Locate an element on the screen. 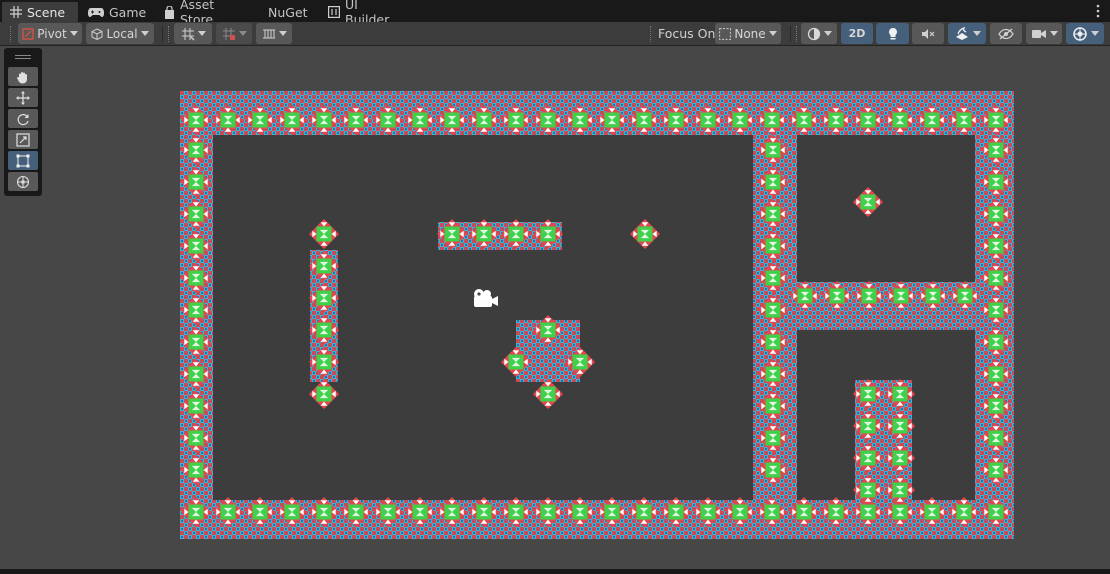 The image size is (1110, 574). 2d-label: 2D is located at coordinates (857, 33).